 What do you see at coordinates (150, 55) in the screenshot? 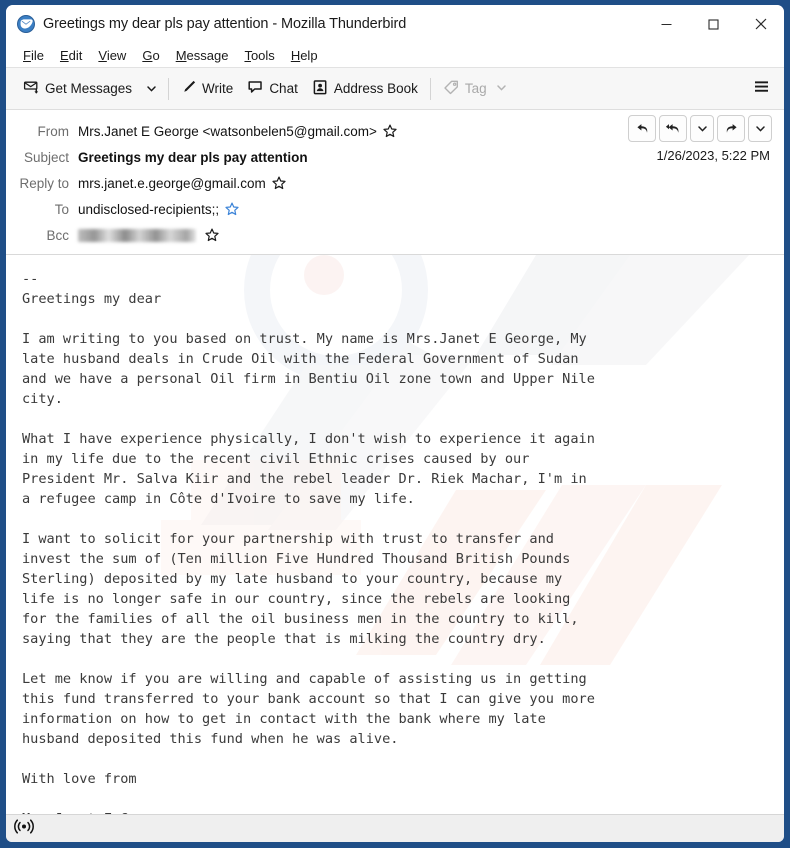
I see `menu-item-go: Go` at bounding box center [150, 55].